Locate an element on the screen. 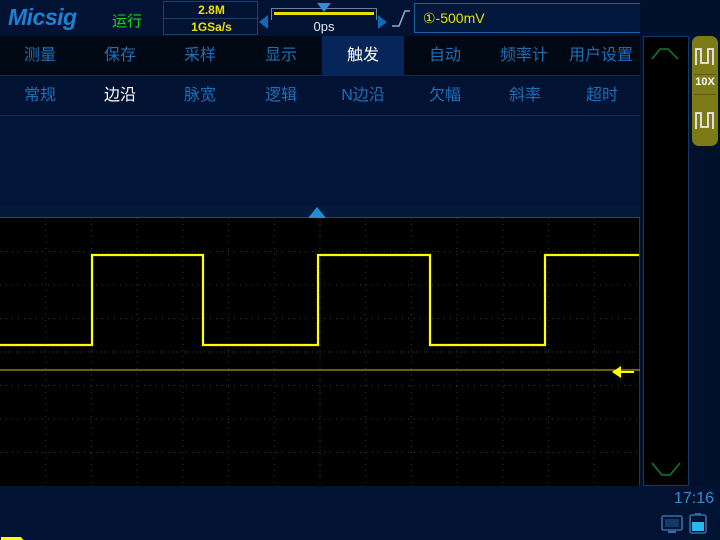  main-menu-item-4: 触发 is located at coordinates (363, 56).